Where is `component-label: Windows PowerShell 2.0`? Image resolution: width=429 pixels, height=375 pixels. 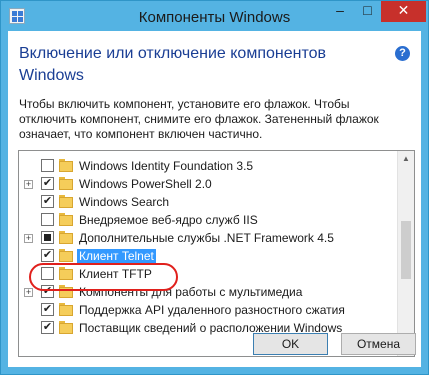 component-label: Windows PowerShell 2.0 is located at coordinates (145, 184).